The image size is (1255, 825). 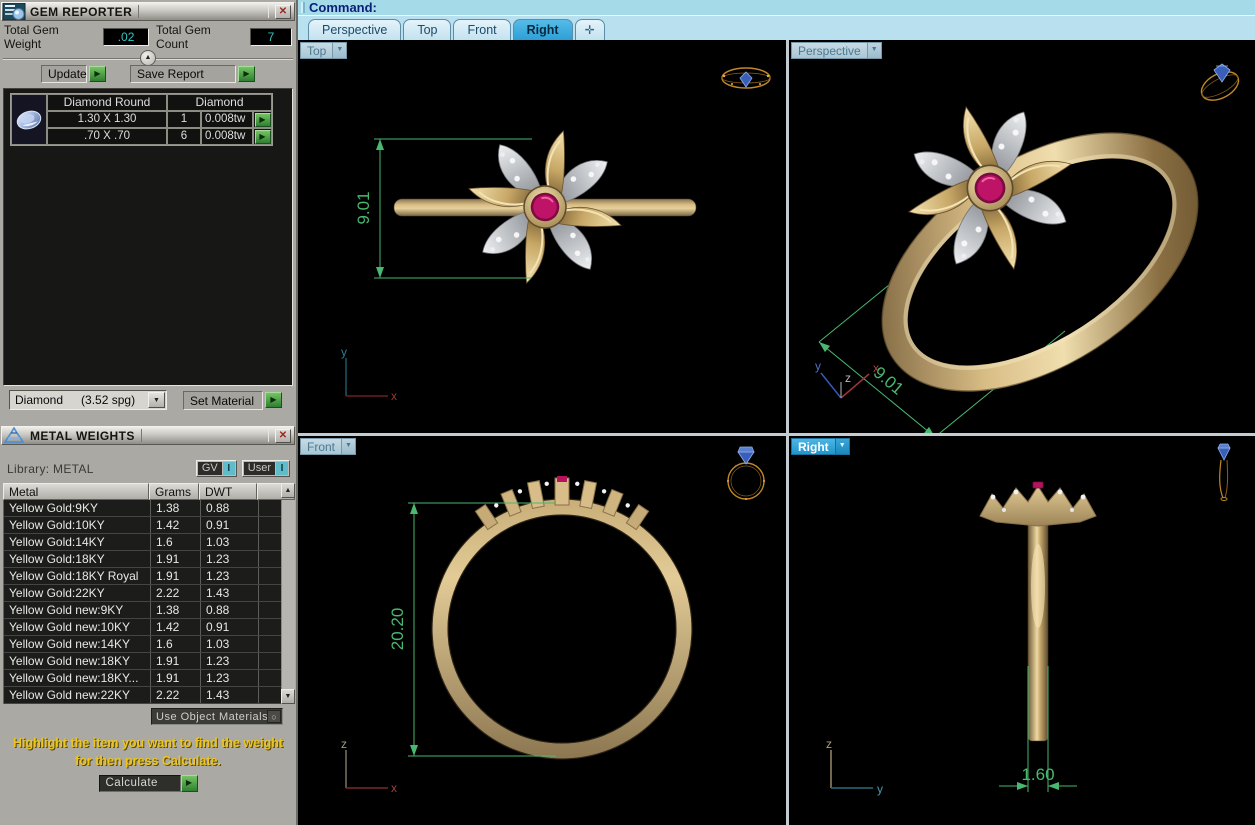 What do you see at coordinates (273, 400) in the screenshot?
I see `set-material-go-icon: ▶` at bounding box center [273, 400].